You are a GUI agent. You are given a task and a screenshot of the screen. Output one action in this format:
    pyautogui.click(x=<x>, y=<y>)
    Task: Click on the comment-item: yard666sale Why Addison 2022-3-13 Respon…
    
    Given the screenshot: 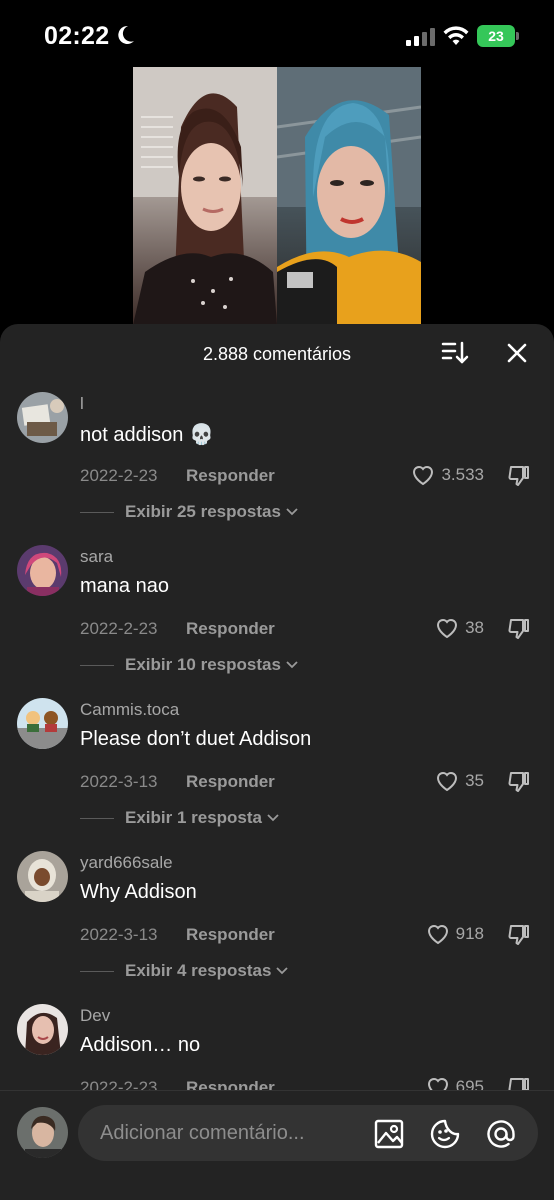 What is the action you would take?
    pyautogui.click(x=277, y=921)
    